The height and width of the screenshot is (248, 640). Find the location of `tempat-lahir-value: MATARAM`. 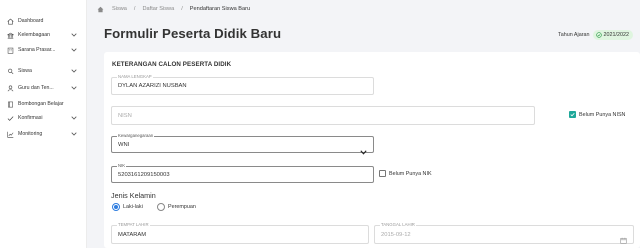

tempat-lahir-value: MATARAM is located at coordinates (132, 234).